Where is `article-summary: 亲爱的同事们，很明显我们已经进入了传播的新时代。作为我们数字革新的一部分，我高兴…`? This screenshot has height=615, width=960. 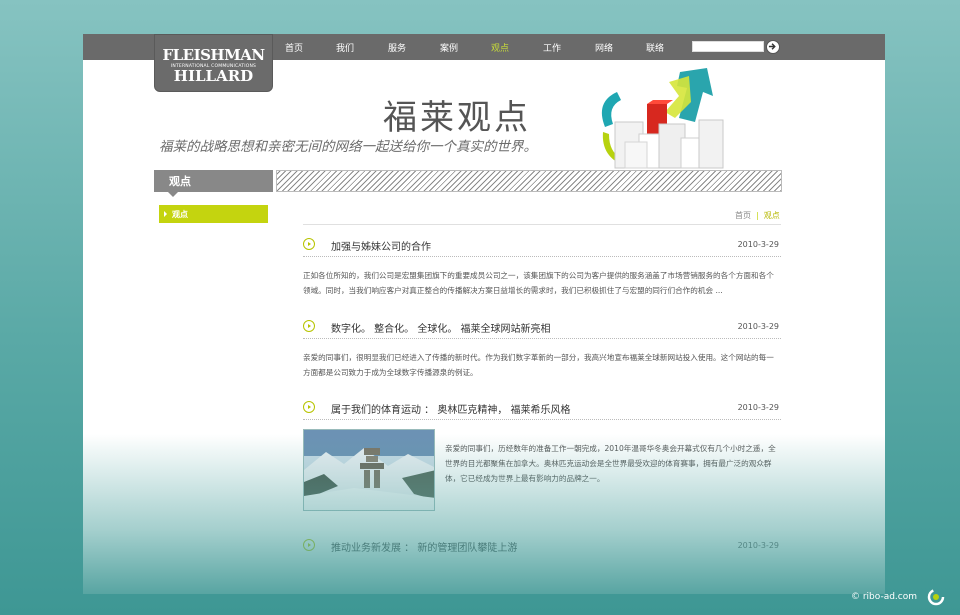 article-summary: 亲爱的同事们，很明显我们已经进入了传播的新时代。作为我们数字革新的一部分，我高兴… is located at coordinates (538, 365).